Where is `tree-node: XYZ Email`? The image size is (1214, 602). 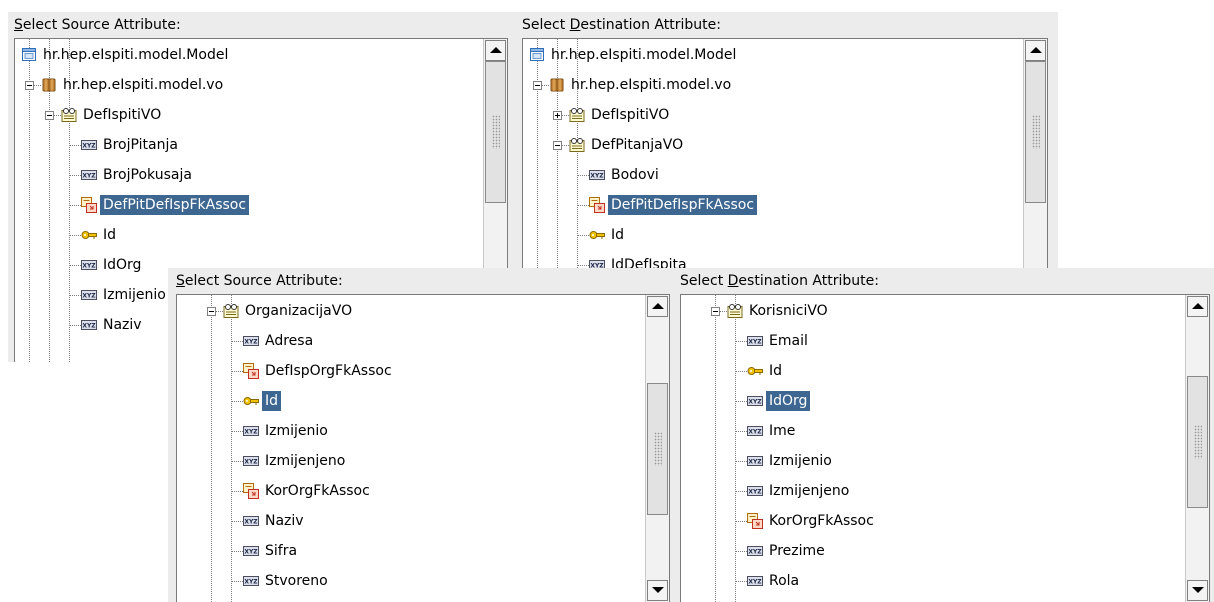 tree-node: XYZ Email is located at coordinates (933, 341).